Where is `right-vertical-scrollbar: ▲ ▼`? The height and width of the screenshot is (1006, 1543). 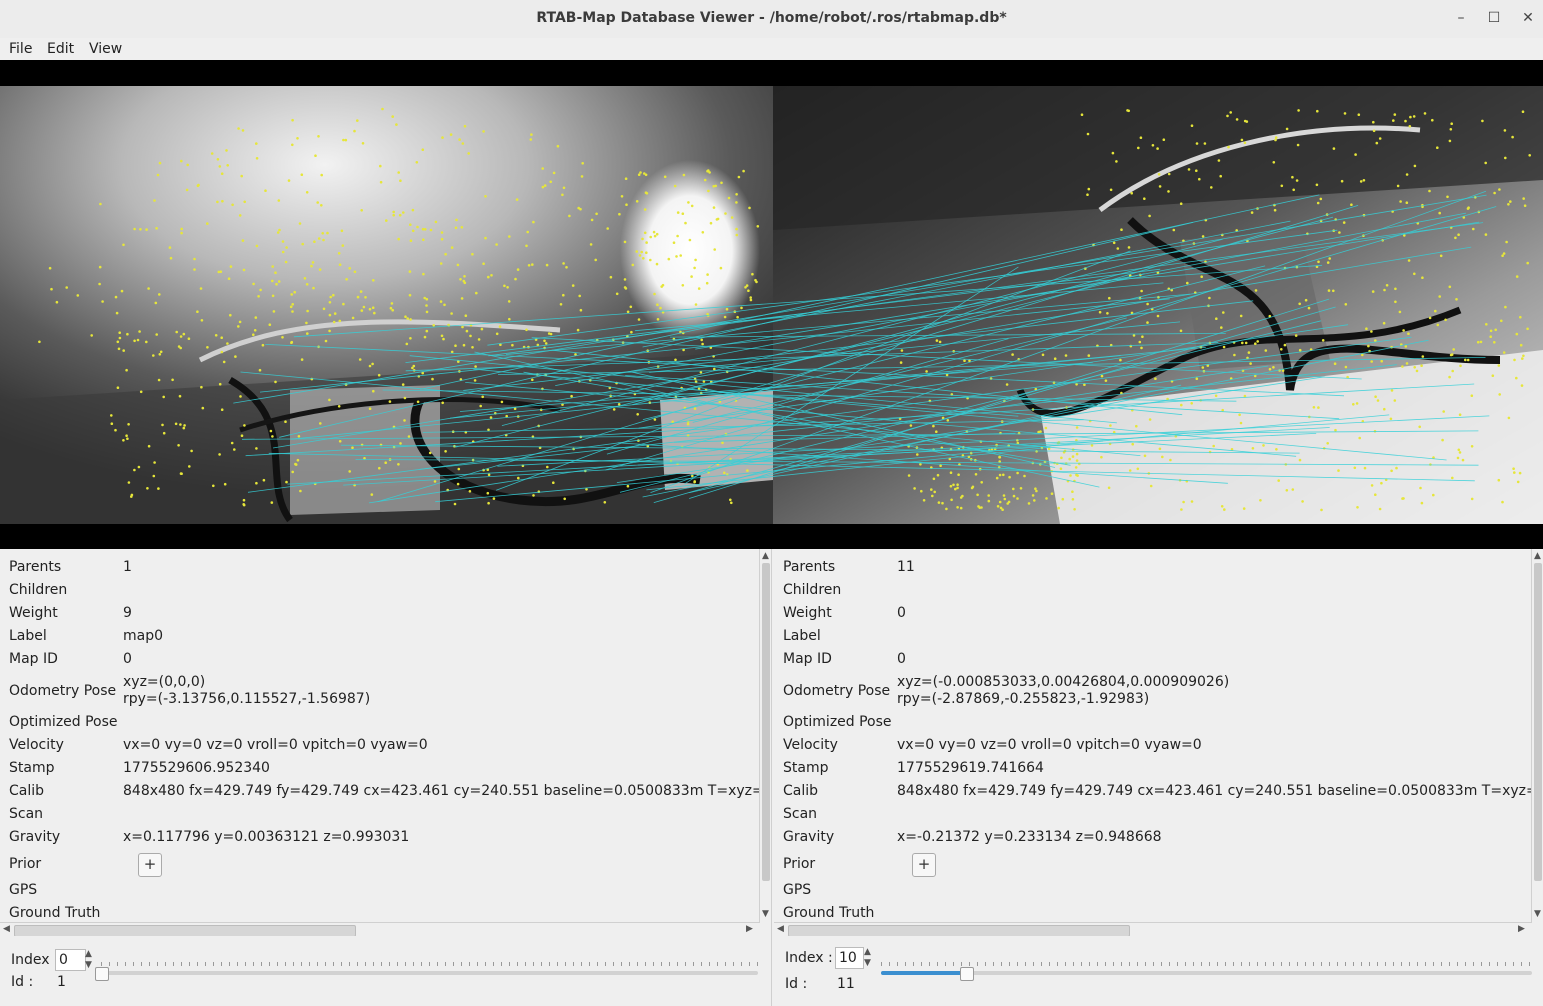
right-vertical-scrollbar: ▲ ▼ is located at coordinates (1537, 736).